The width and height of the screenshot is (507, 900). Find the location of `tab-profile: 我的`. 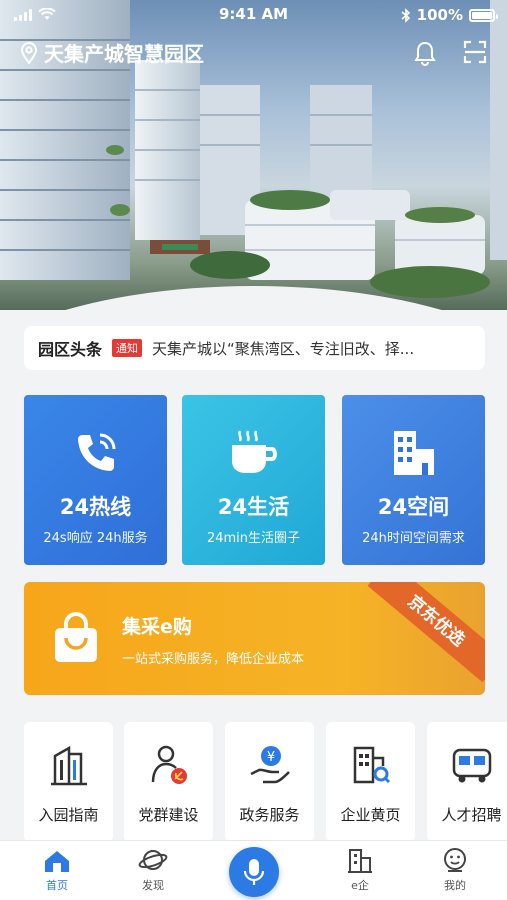

tab-profile: 我的 is located at coordinates (455, 870).